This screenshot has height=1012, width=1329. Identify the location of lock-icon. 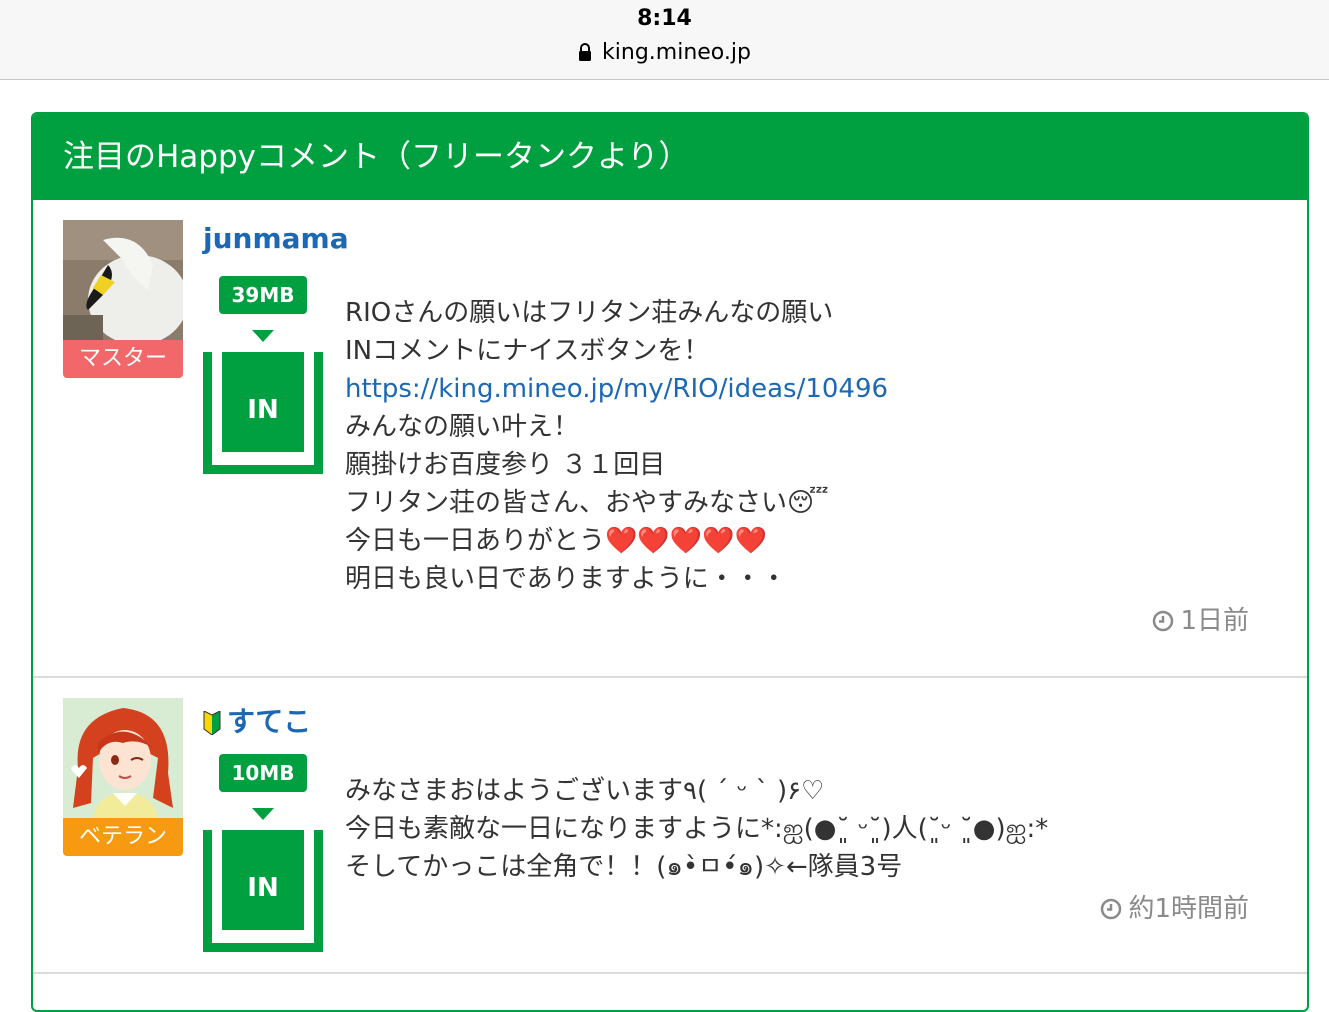
(585, 54).